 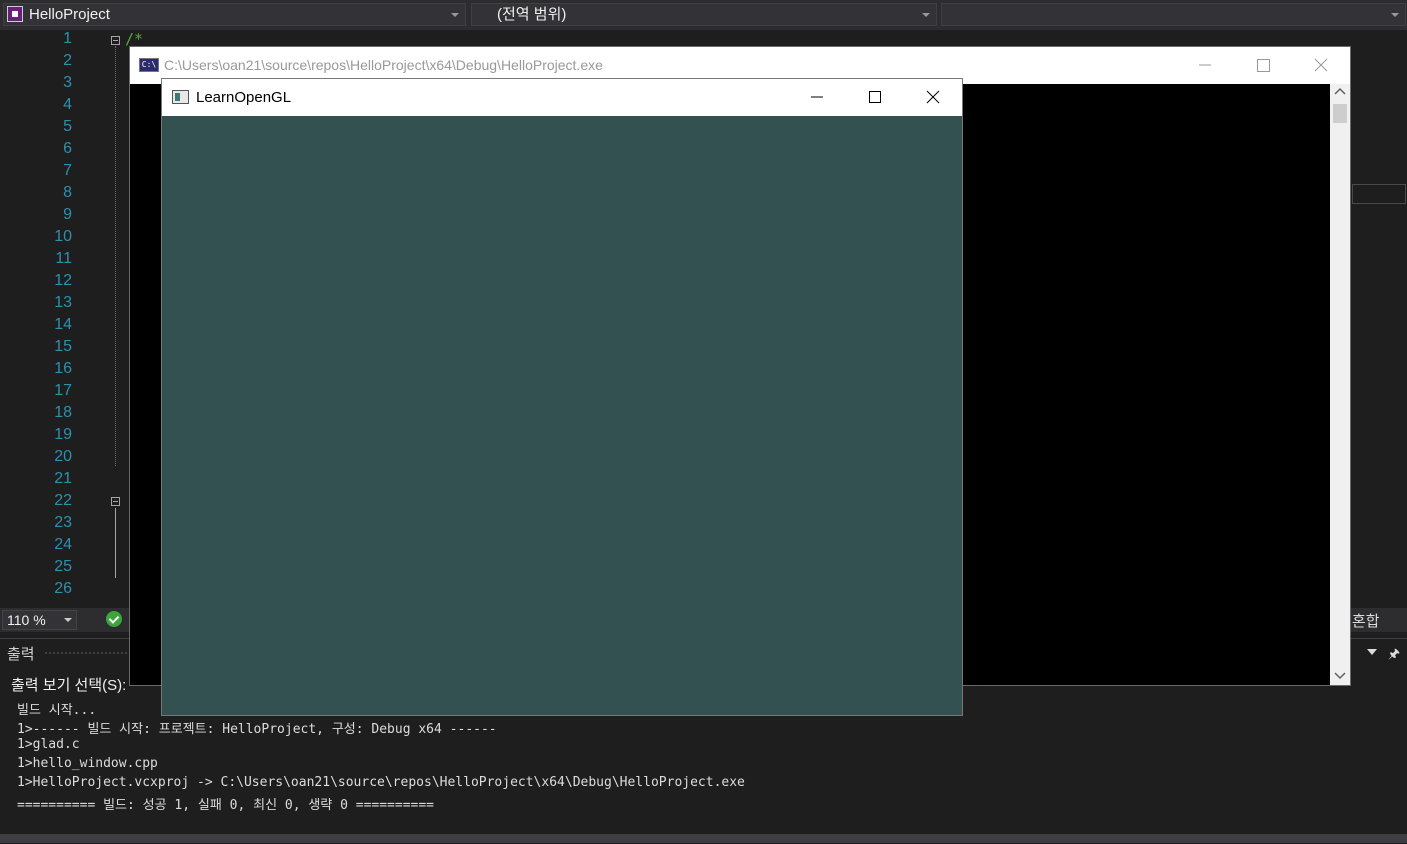 What do you see at coordinates (63, 258) in the screenshot?
I see `line-number: 11` at bounding box center [63, 258].